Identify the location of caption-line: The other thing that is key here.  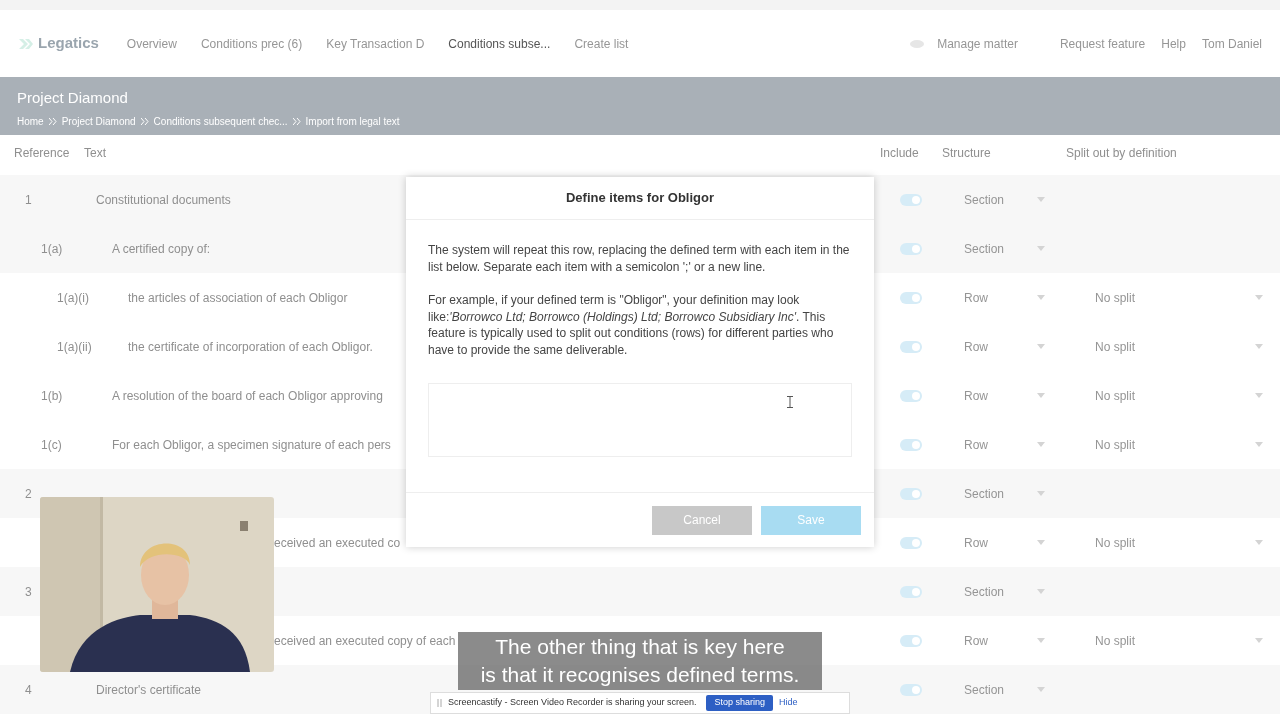
(640, 647).